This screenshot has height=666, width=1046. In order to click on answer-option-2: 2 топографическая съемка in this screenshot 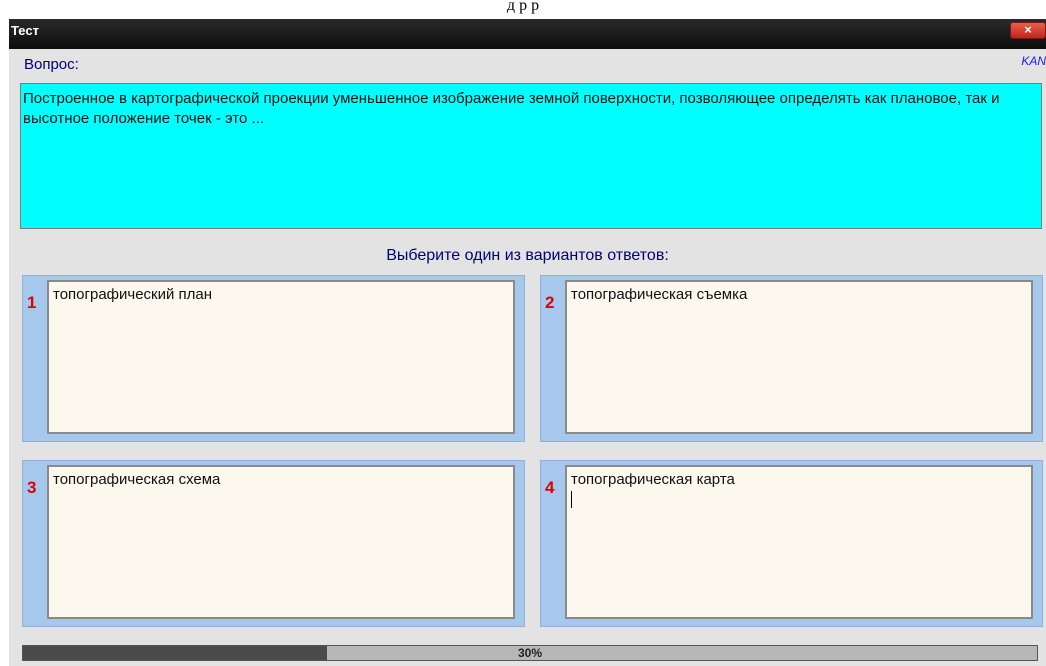, I will do `click(791, 358)`.